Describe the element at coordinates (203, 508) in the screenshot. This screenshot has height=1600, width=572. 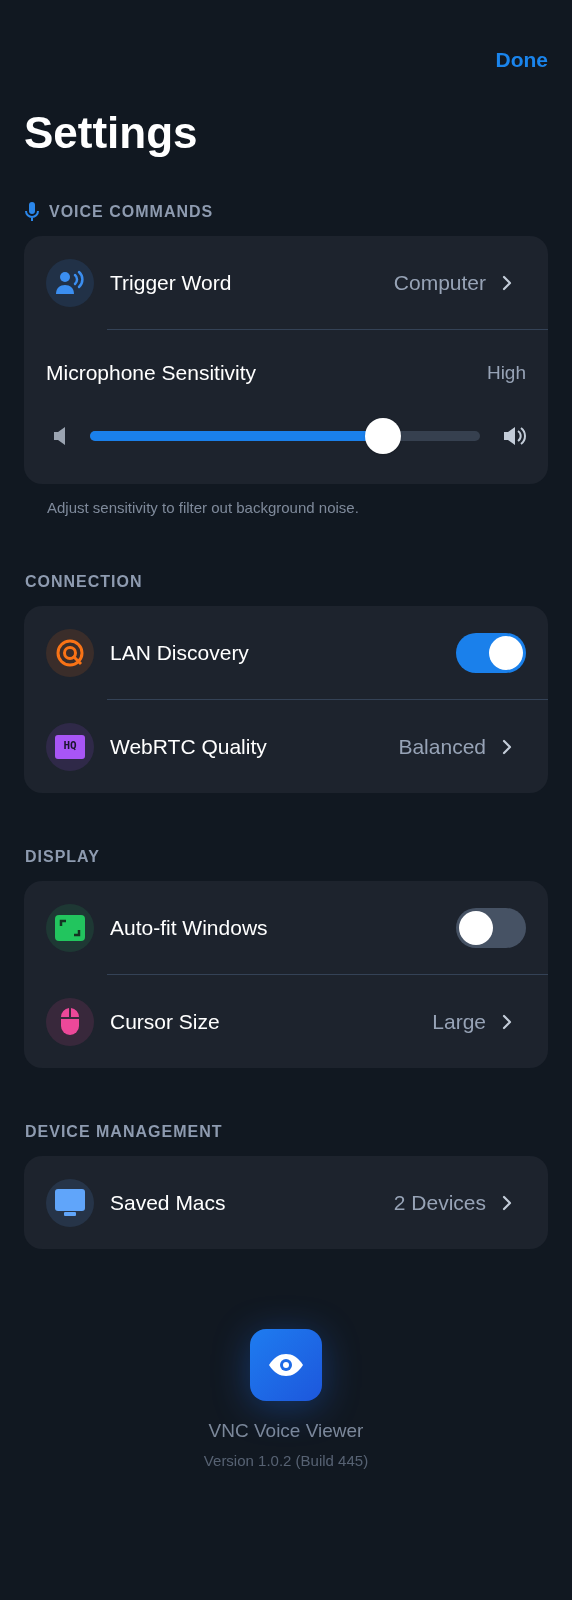
I see `footnote-text: Adjust sensitivity to filter out background noise.` at that location.